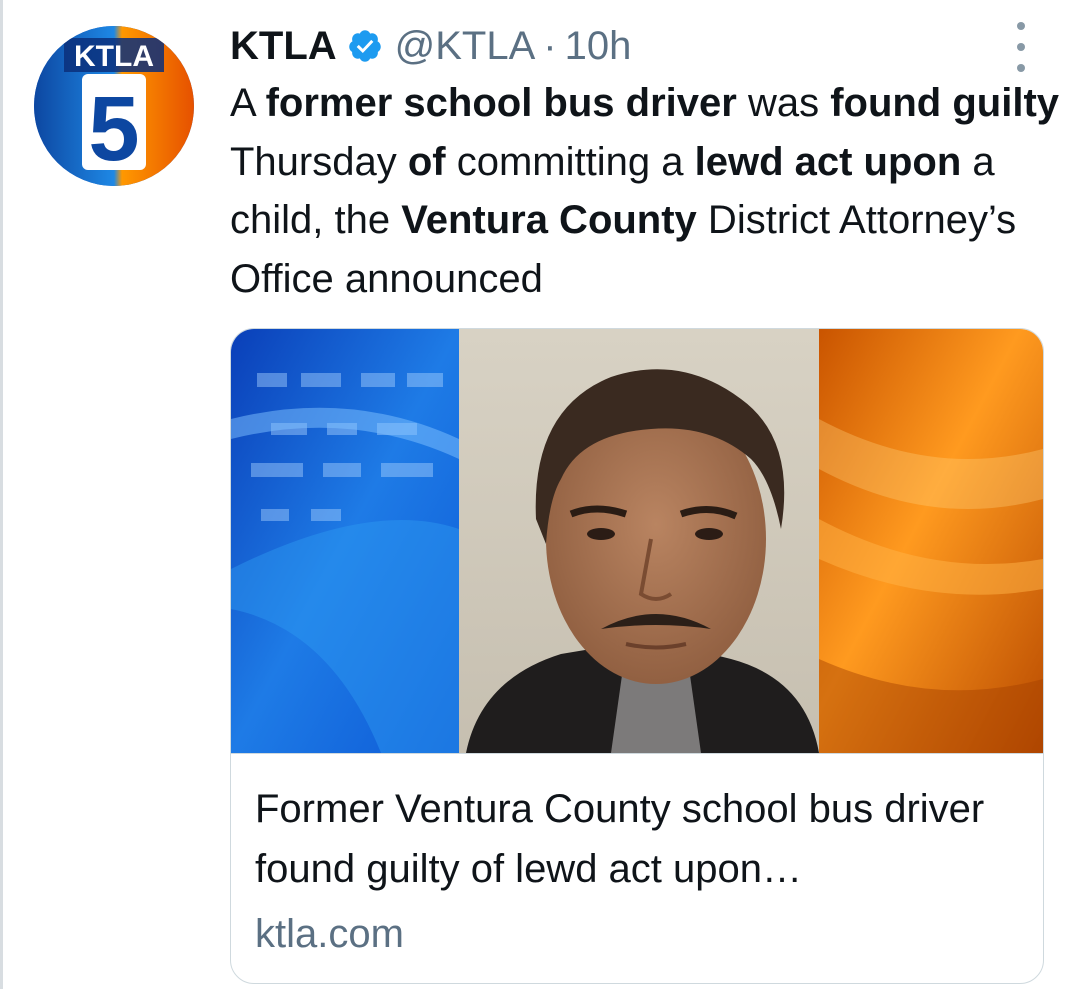 This screenshot has width=1080, height=989. What do you see at coordinates (426, 161) in the screenshot?
I see `text-segment-bold: of` at bounding box center [426, 161].